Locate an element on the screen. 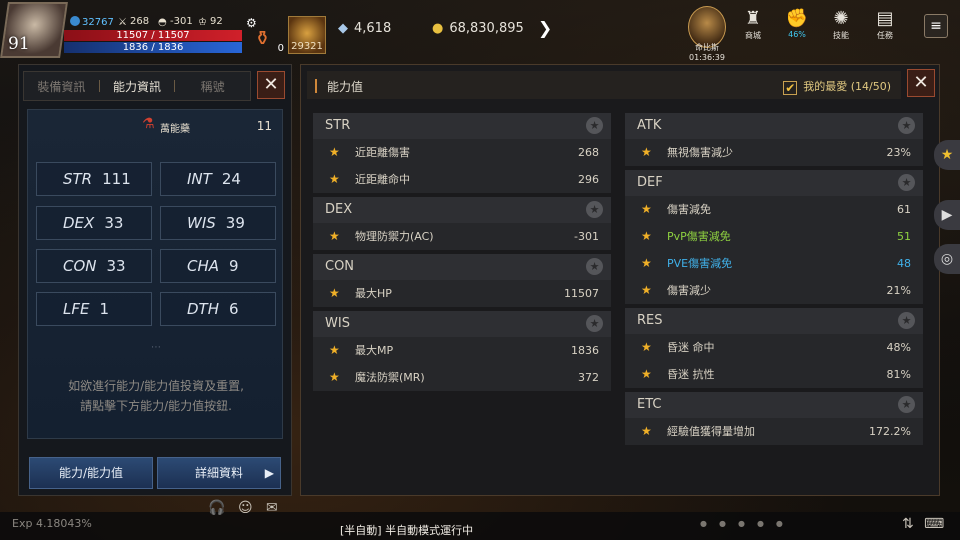 This screenshot has height=540, width=960. play-icon: ▶ is located at coordinates (947, 215).